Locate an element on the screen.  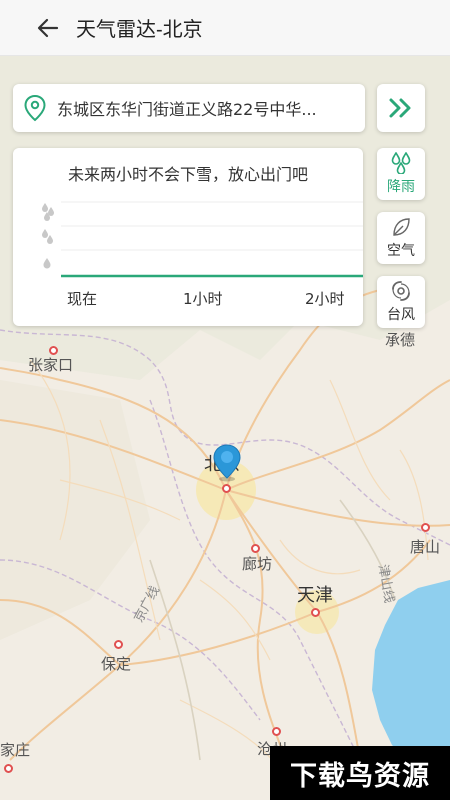
page-title: 天气雷达-北京 is located at coordinates (139, 30).